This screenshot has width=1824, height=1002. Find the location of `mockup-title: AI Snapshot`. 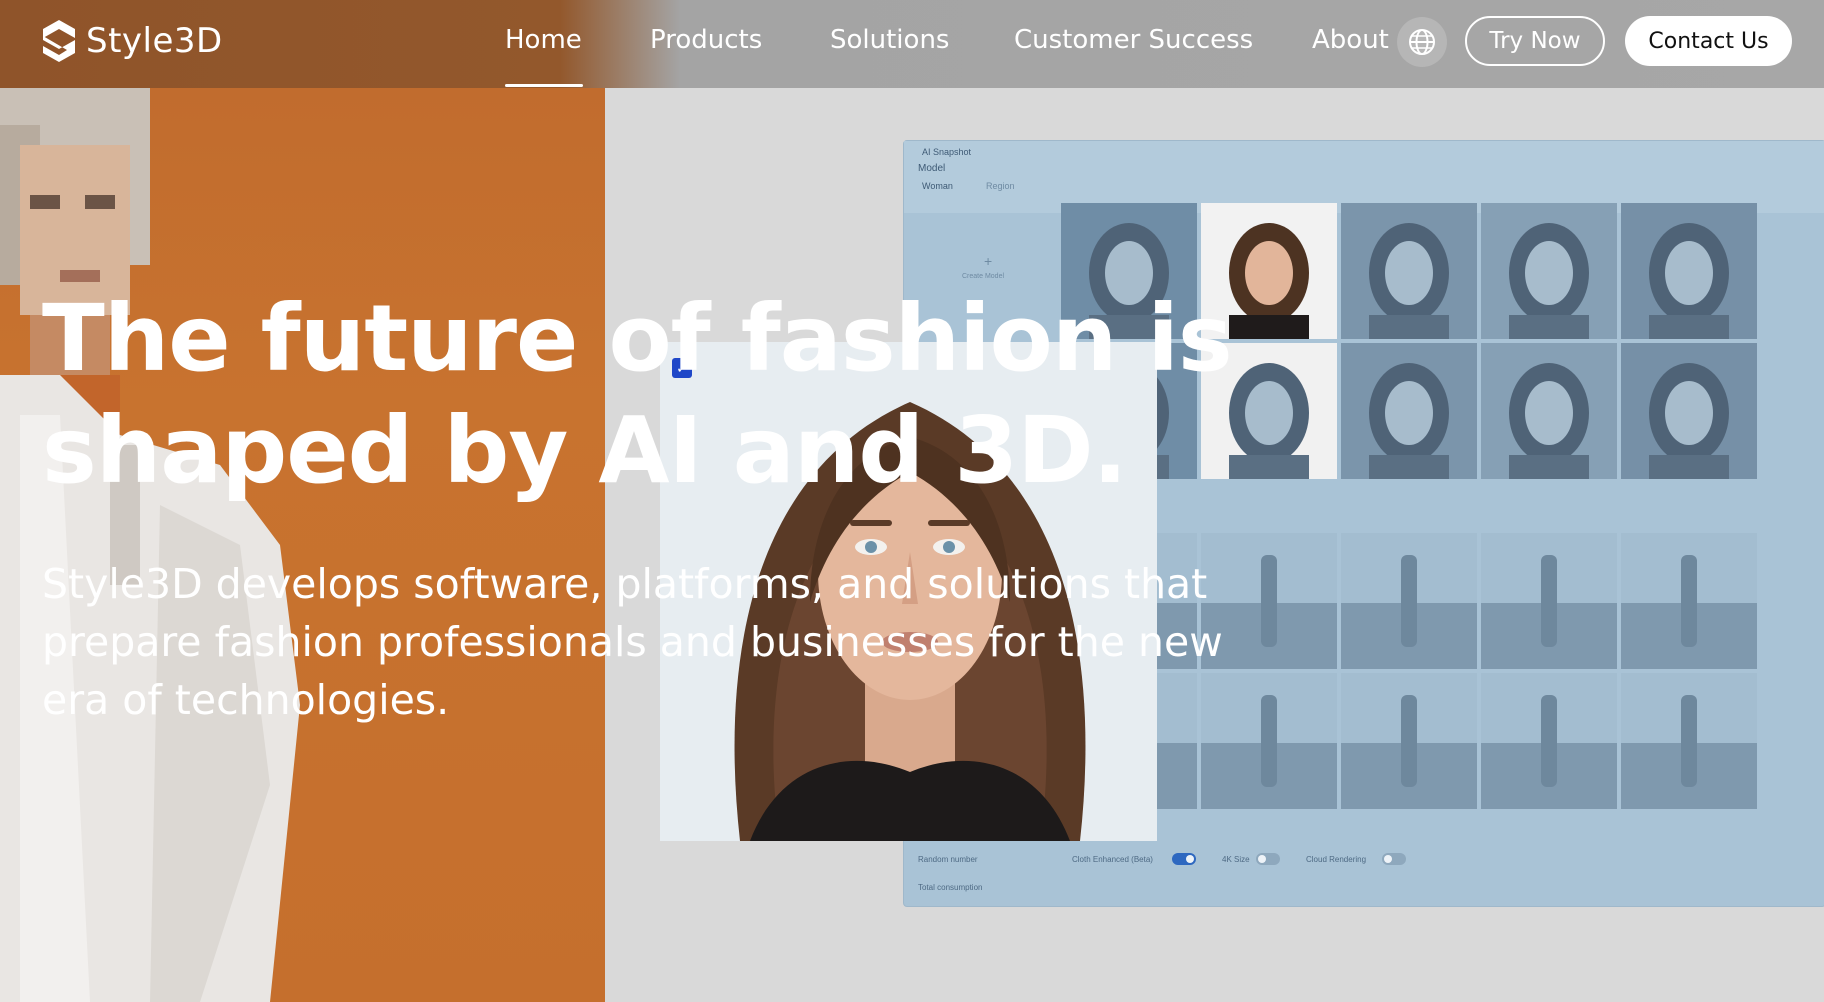

mockup-title: AI Snapshot is located at coordinates (947, 152).